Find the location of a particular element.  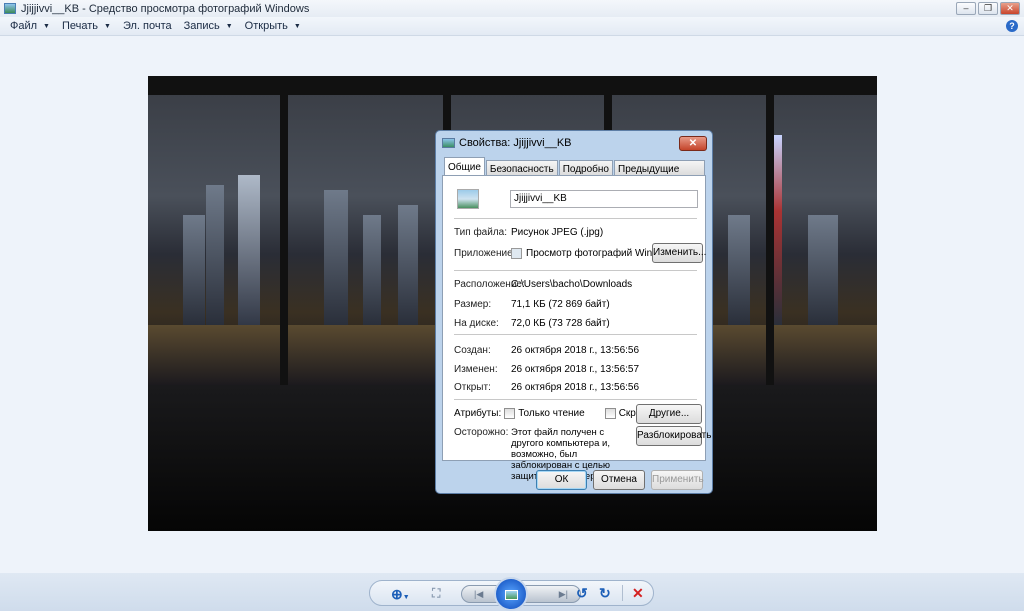

tab-details: Подробно is located at coordinates (585, 167).